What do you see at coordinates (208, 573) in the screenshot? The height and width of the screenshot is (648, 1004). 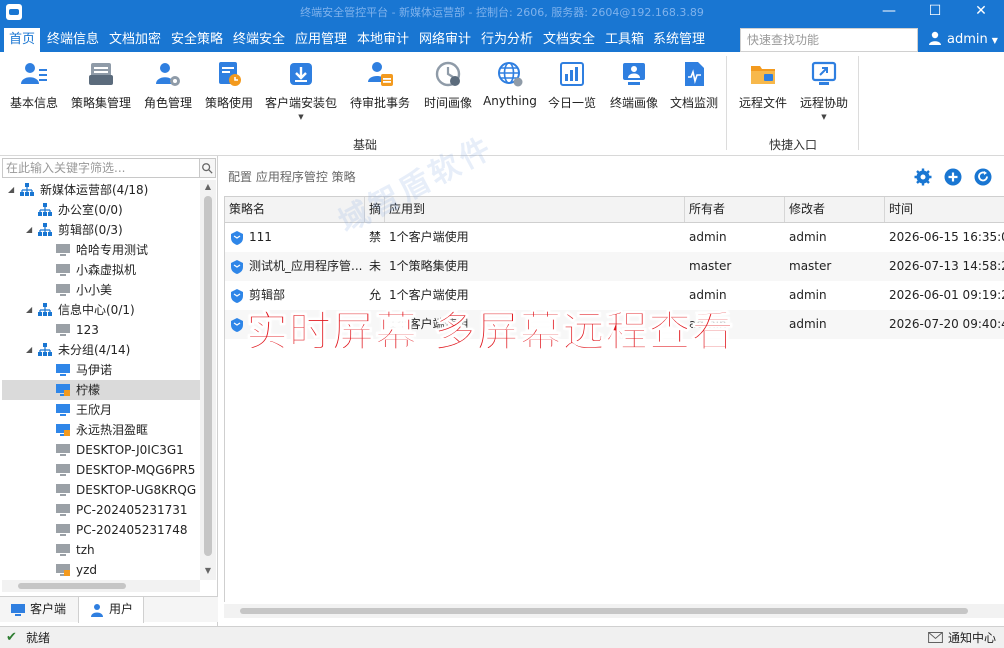 I see `scroll-down-icon: ▼` at bounding box center [208, 573].